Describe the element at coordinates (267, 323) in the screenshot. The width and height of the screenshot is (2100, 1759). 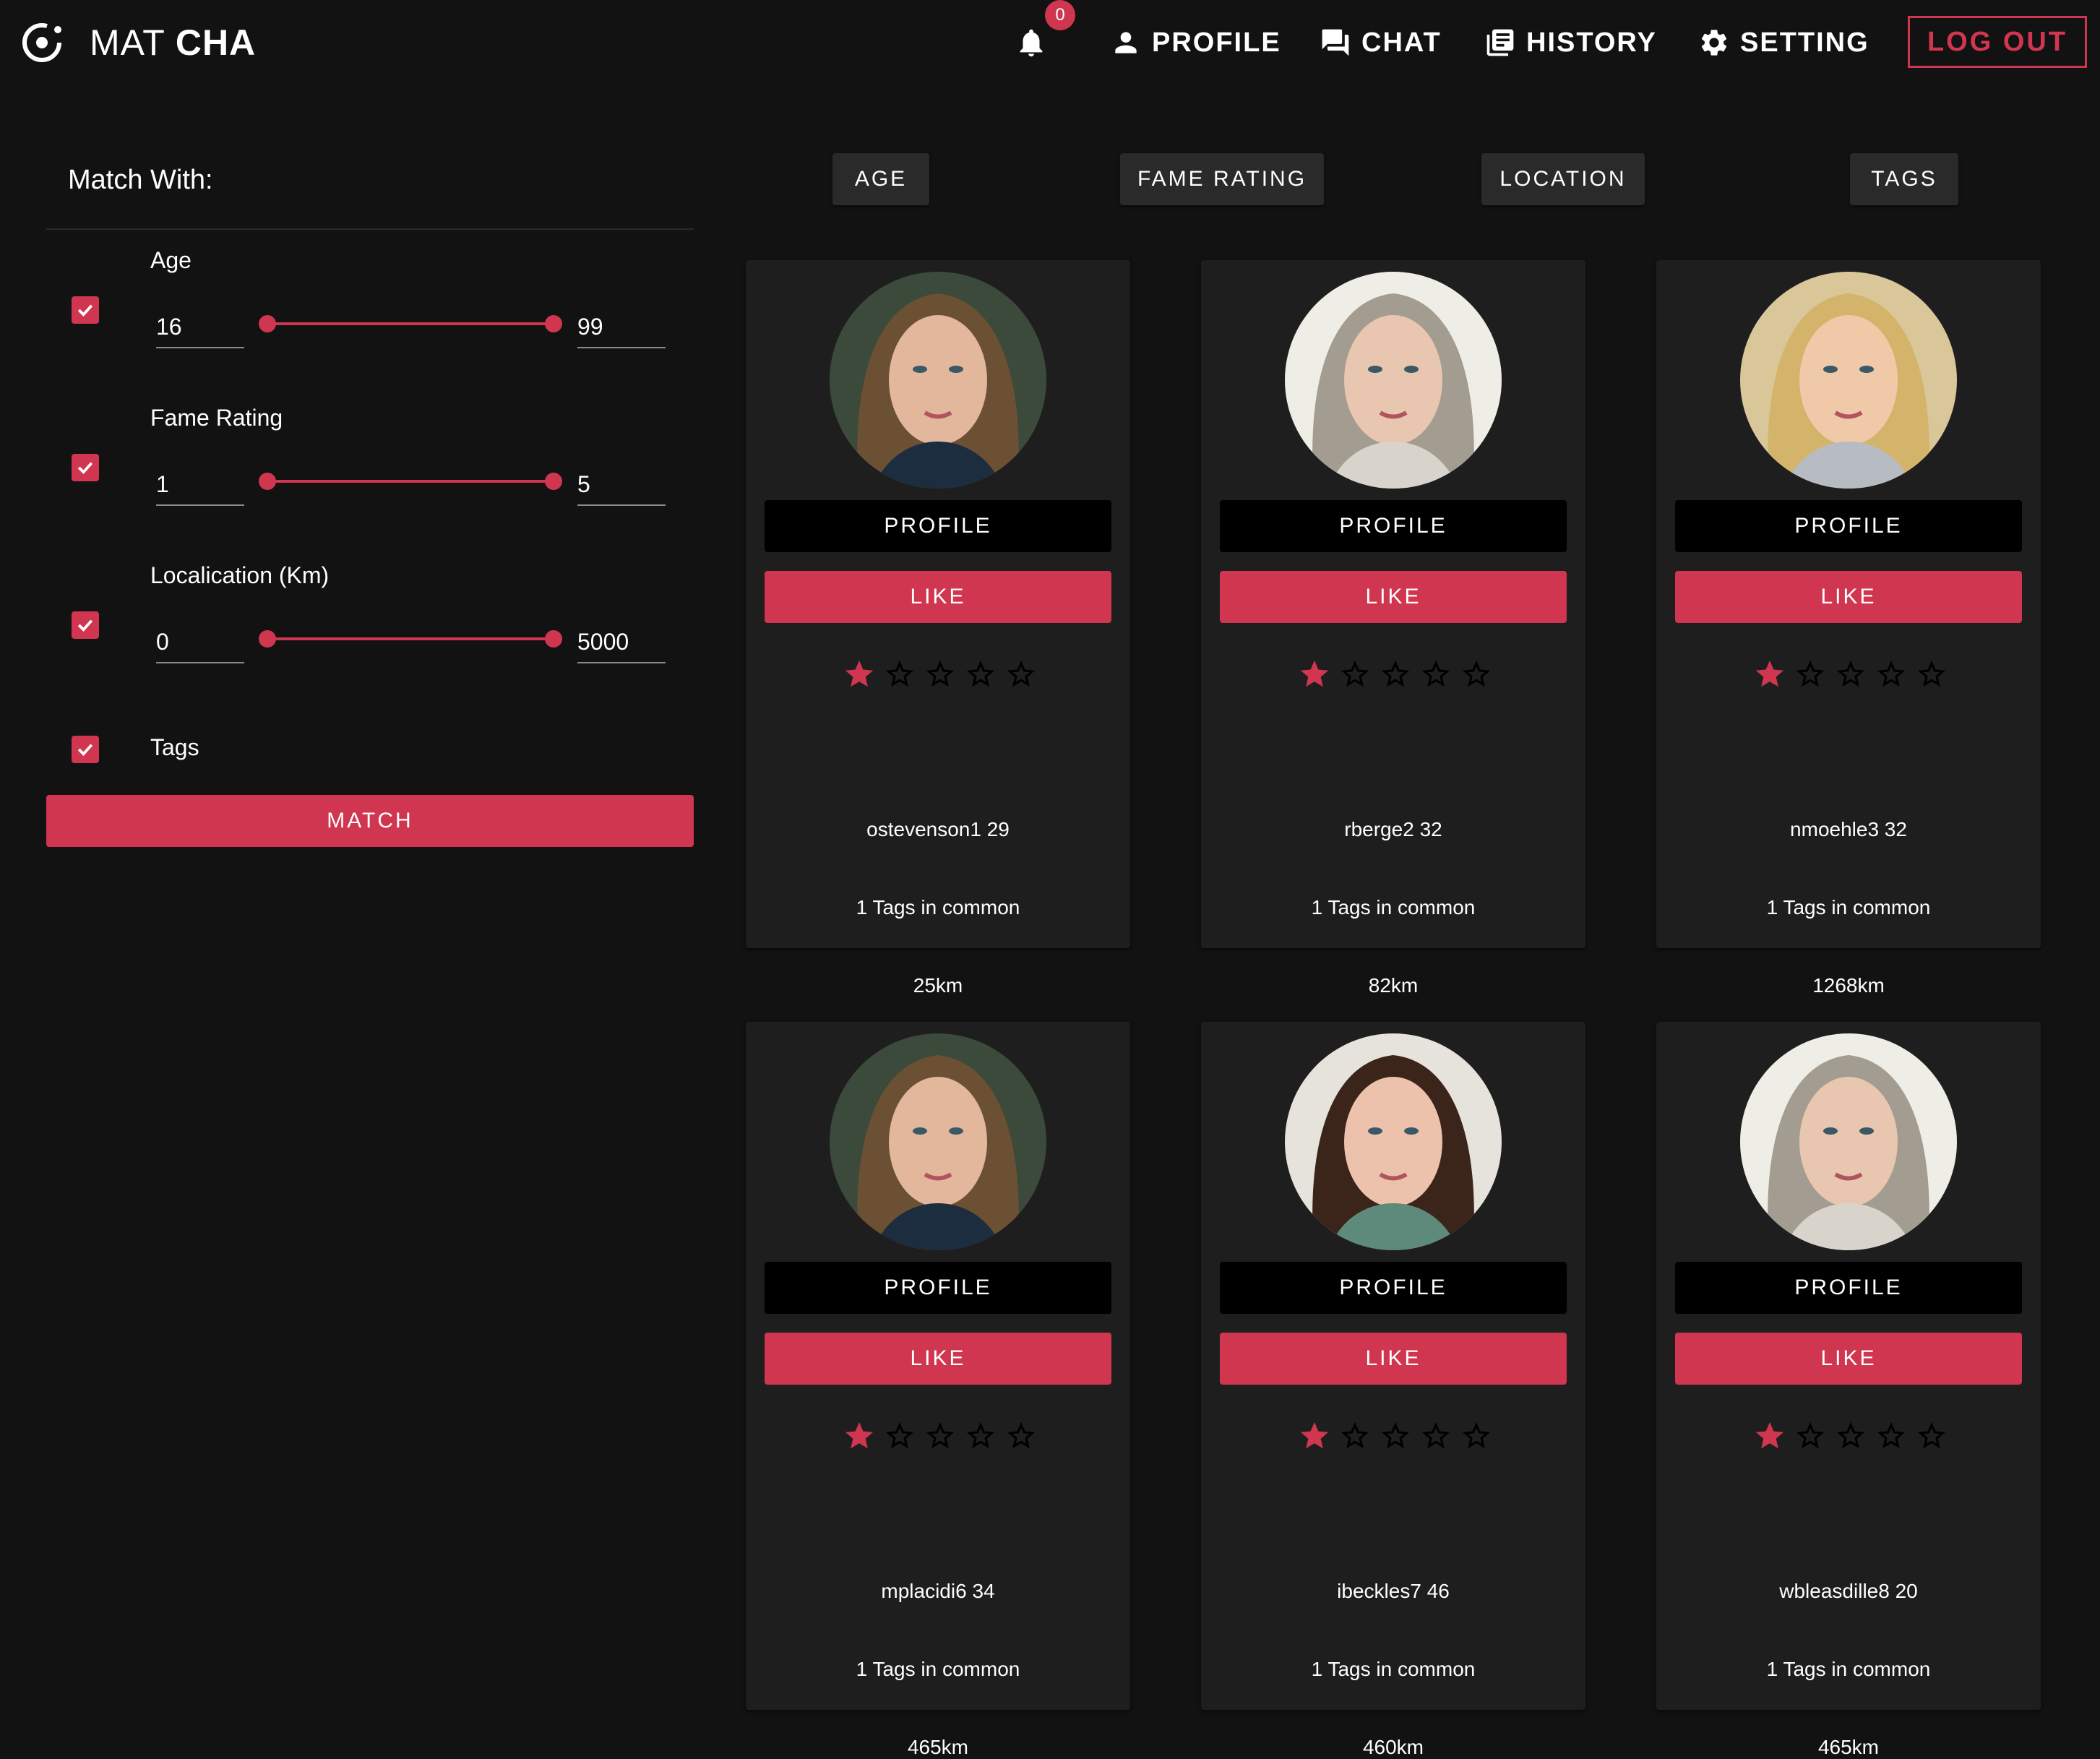
I see `age-slider-min-handle` at that location.